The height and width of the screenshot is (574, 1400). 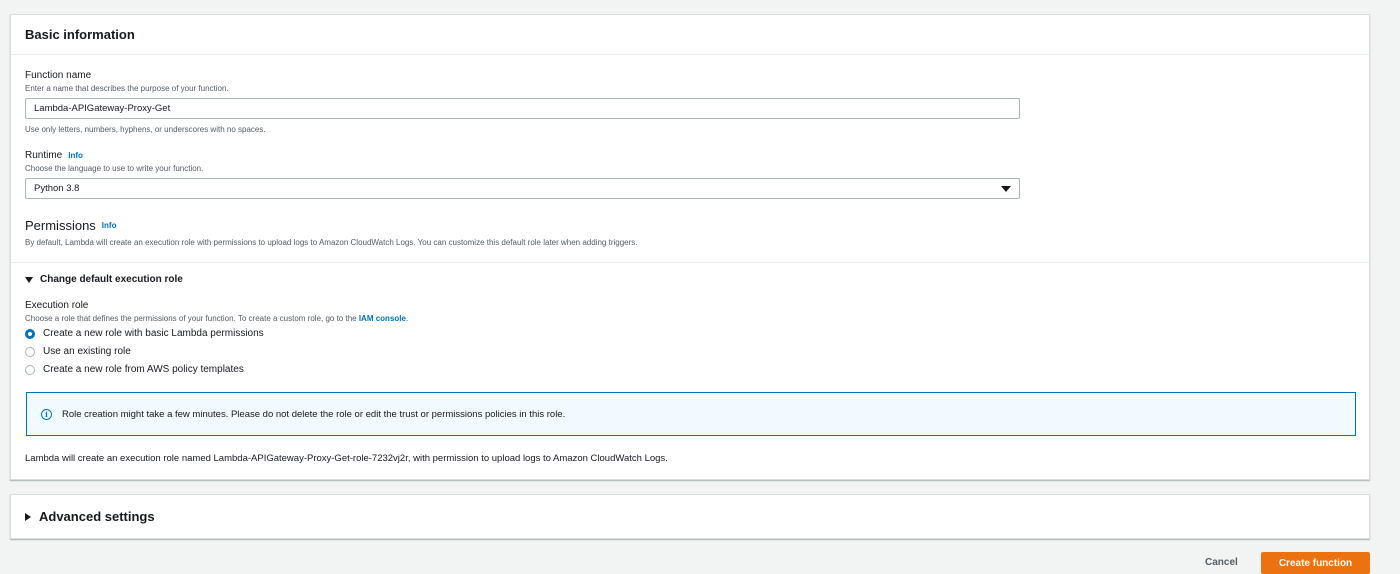 What do you see at coordinates (407, 318) in the screenshot?
I see `execution-role-description-end: .` at bounding box center [407, 318].